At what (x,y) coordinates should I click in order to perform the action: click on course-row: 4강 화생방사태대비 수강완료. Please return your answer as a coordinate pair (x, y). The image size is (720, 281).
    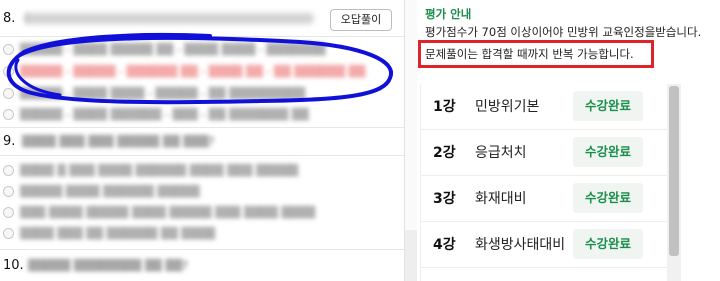
    Looking at the image, I should click on (544, 245).